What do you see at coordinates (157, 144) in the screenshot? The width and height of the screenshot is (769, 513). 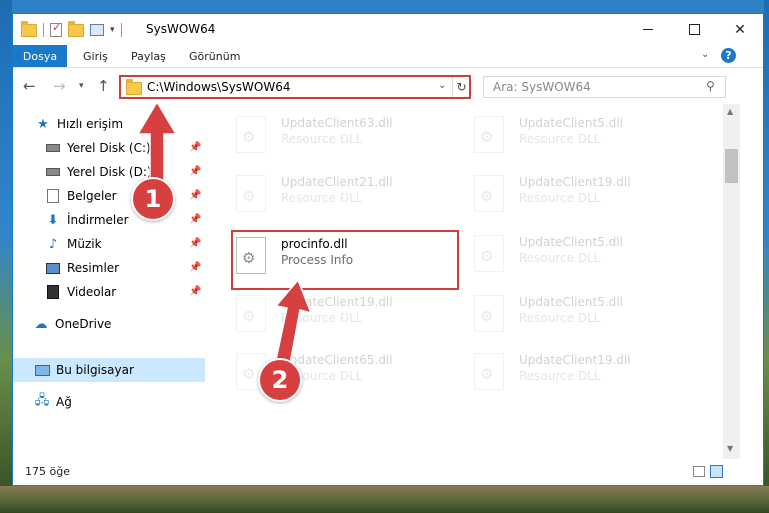 I see `arrow-to-address-bar` at bounding box center [157, 144].